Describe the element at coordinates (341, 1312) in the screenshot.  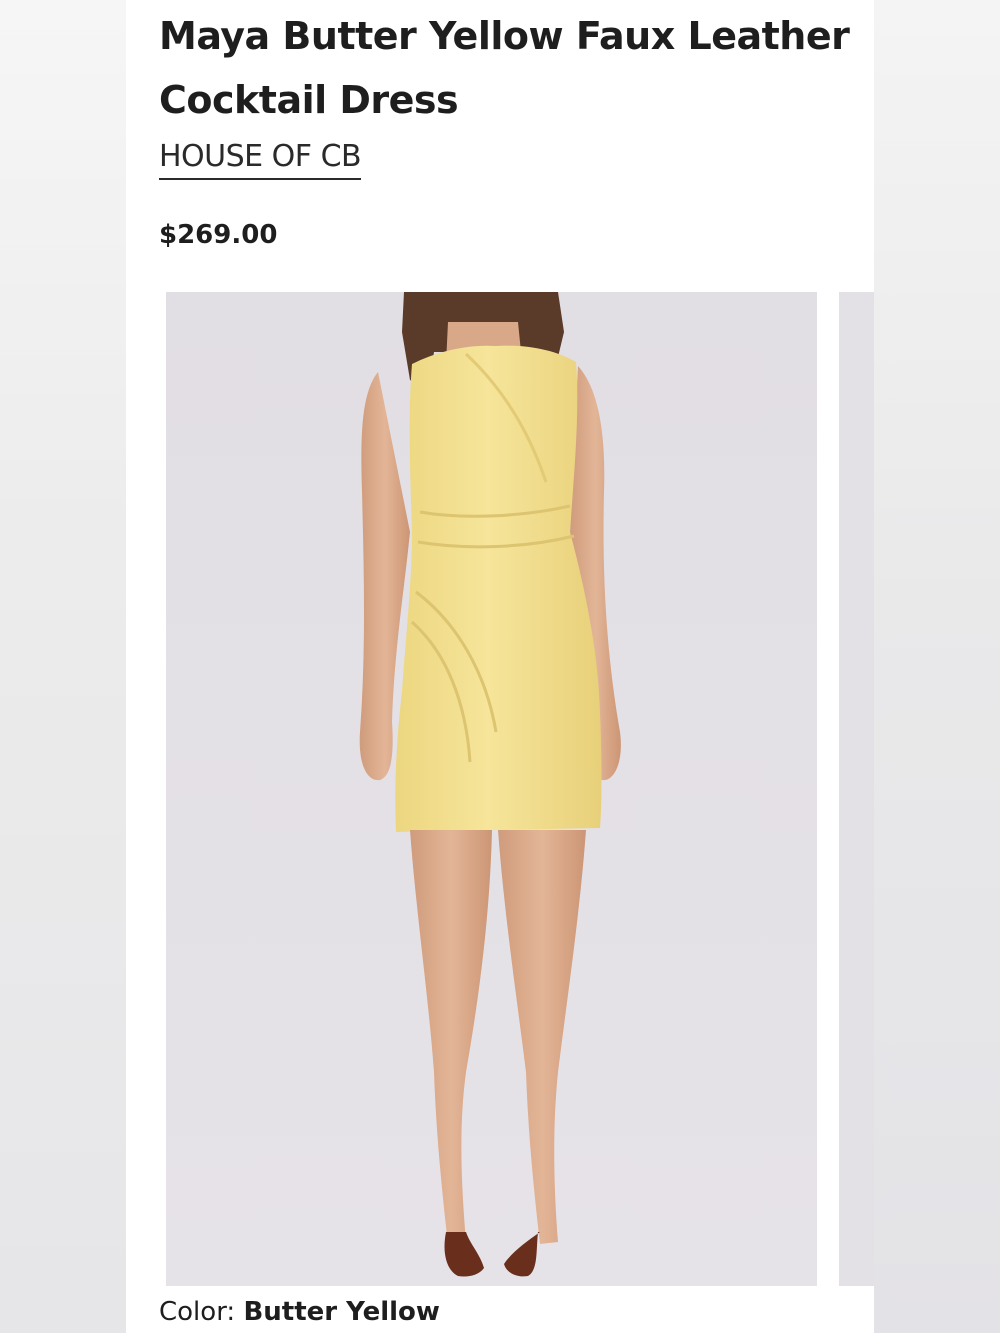
I see `color-value: Butter Yellow` at that location.